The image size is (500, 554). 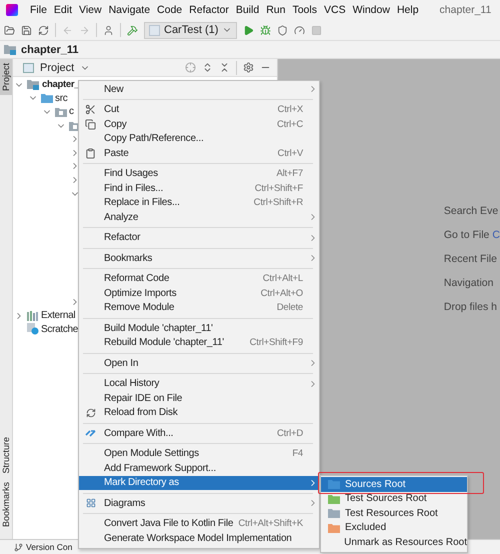 What do you see at coordinates (199, 188) in the screenshot?
I see `context-menu-item: Find in Files... Ctrl+Shift+F` at bounding box center [199, 188].